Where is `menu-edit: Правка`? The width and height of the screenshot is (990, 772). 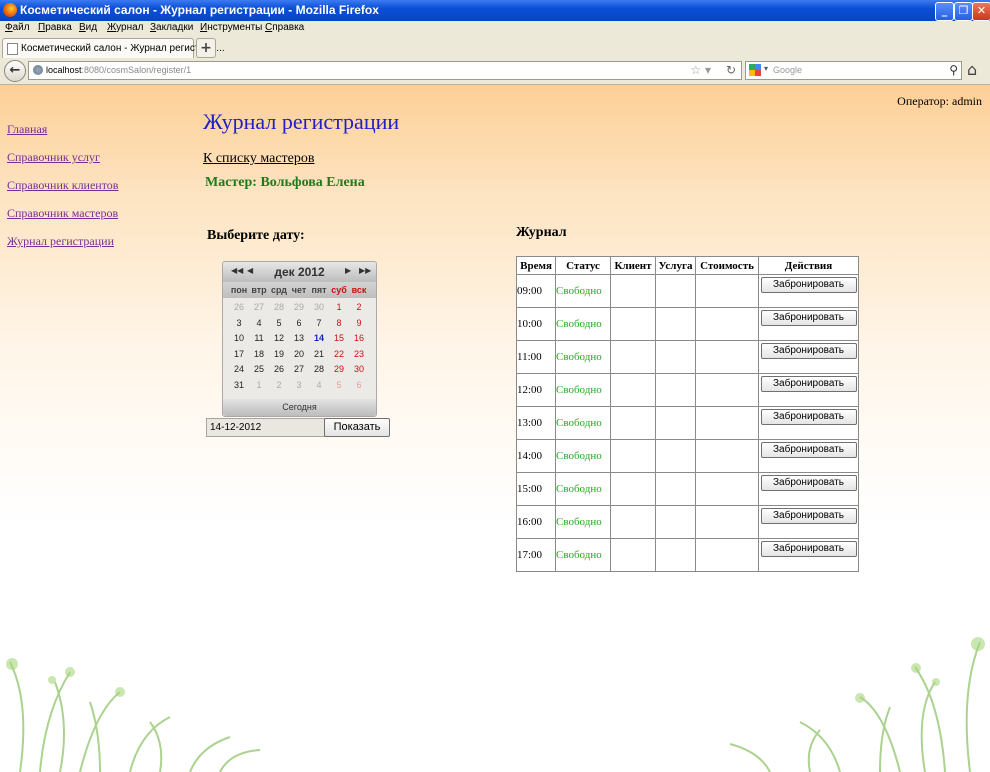
menu-edit: Правка is located at coordinates (55, 27).